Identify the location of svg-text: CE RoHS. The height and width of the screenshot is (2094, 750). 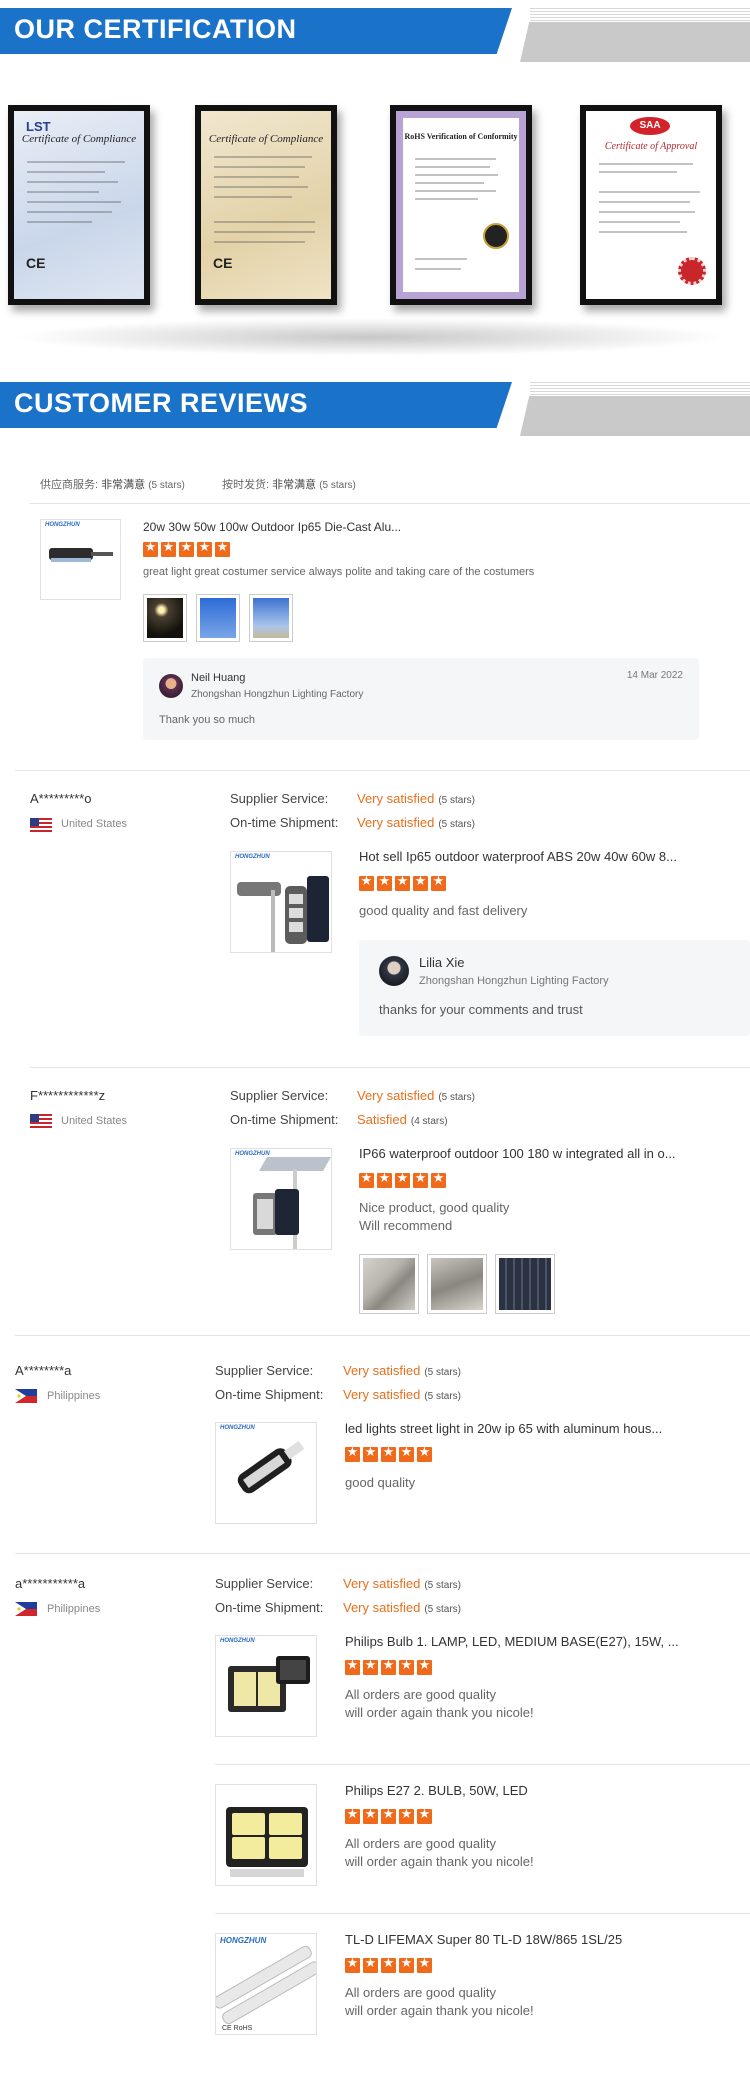
(237, 2028).